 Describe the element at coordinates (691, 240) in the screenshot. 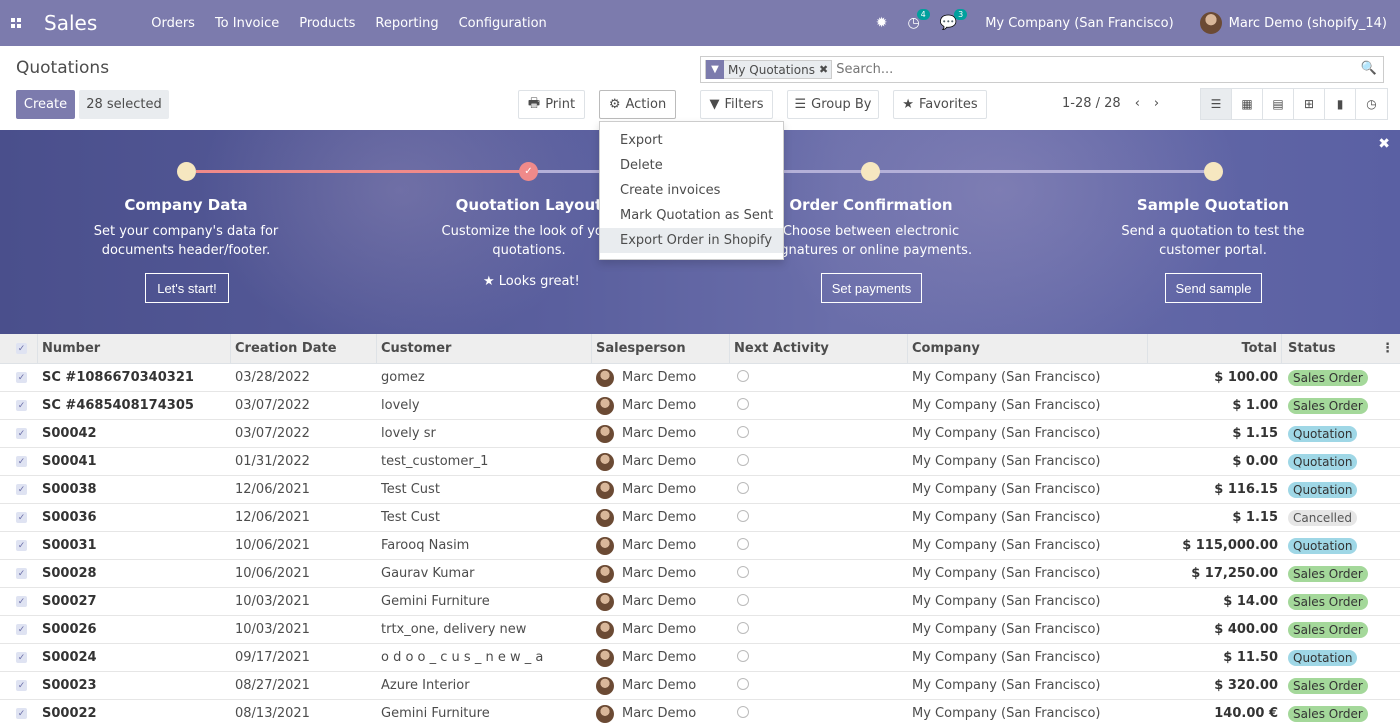

I see `menu-item-export-shopify: Export Order in Shopify` at that location.